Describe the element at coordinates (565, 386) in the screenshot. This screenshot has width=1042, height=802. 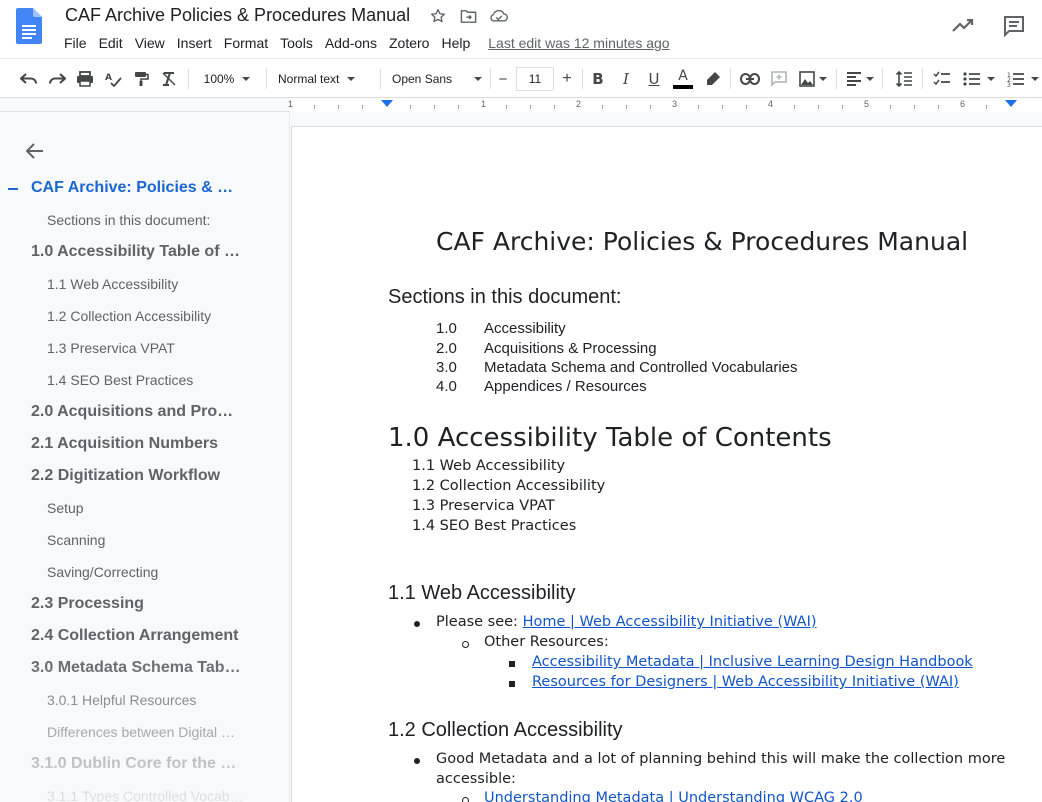
I see `section-label: Appendices / Resources` at that location.